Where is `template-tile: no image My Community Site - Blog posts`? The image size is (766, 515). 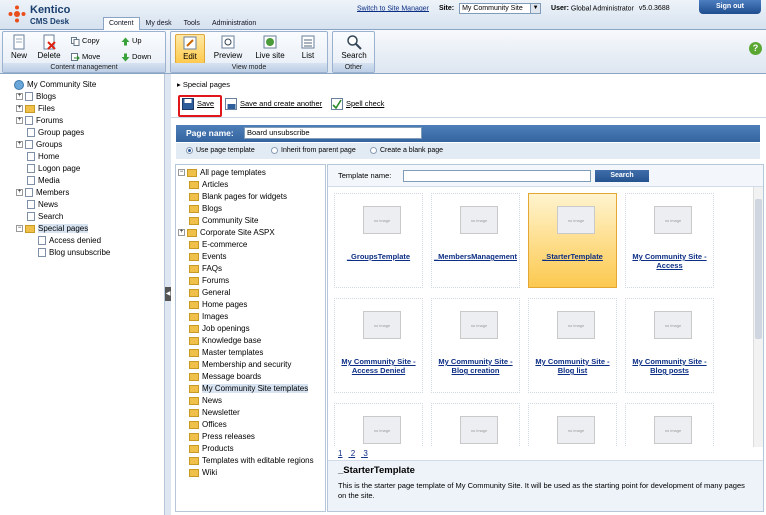 template-tile: no image My Community Site - Blog posts is located at coordinates (669, 345).